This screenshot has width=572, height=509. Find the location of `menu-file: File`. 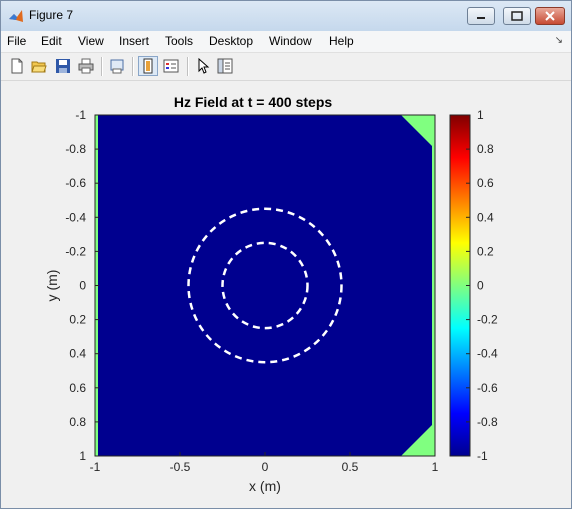

menu-file: File is located at coordinates (16, 41).